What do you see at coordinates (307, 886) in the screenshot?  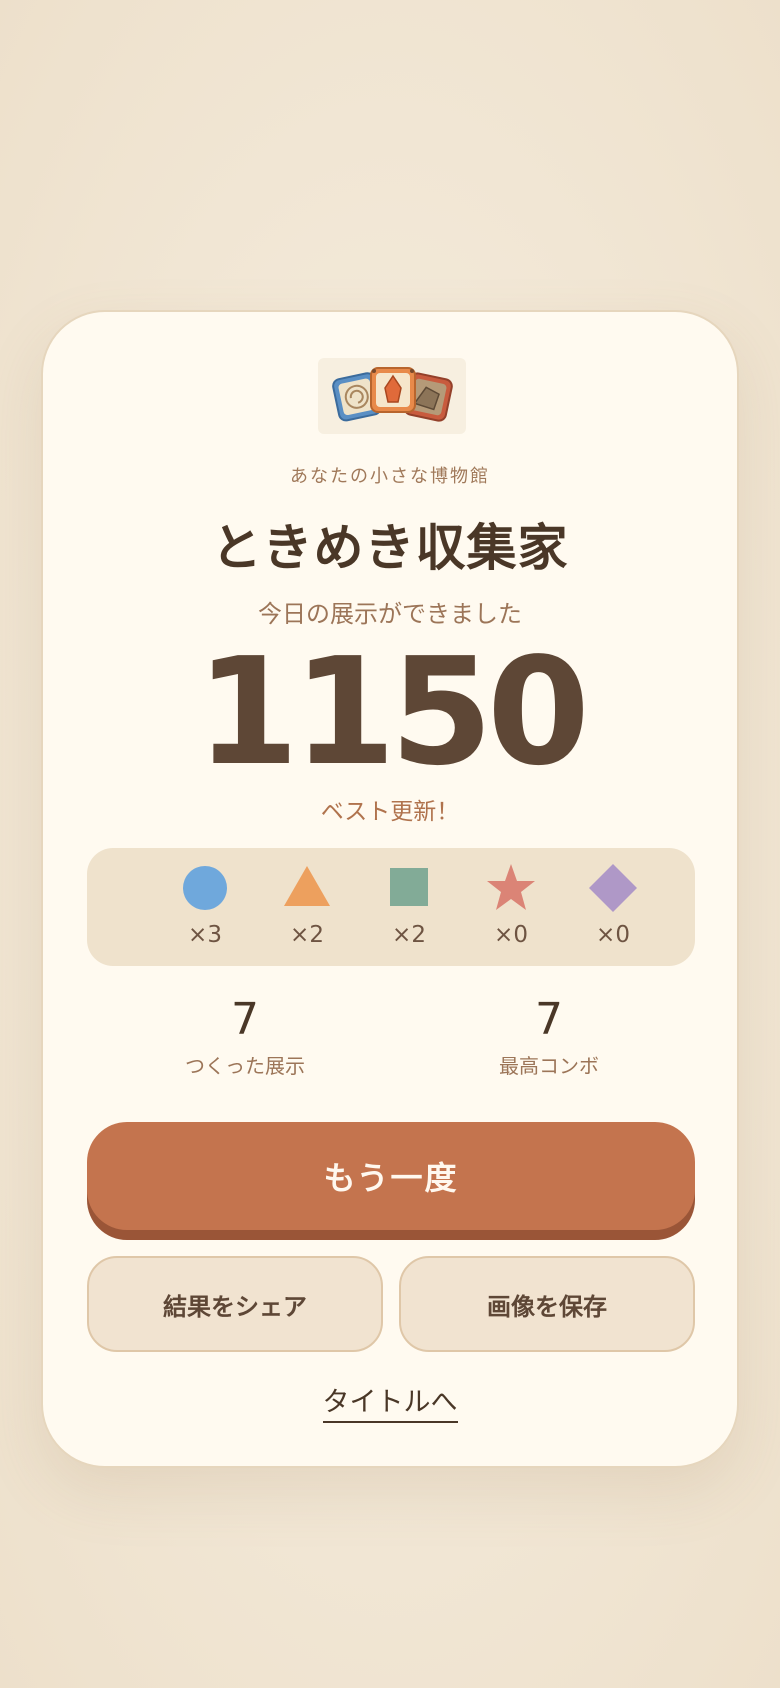 I see `triangle-icon` at bounding box center [307, 886].